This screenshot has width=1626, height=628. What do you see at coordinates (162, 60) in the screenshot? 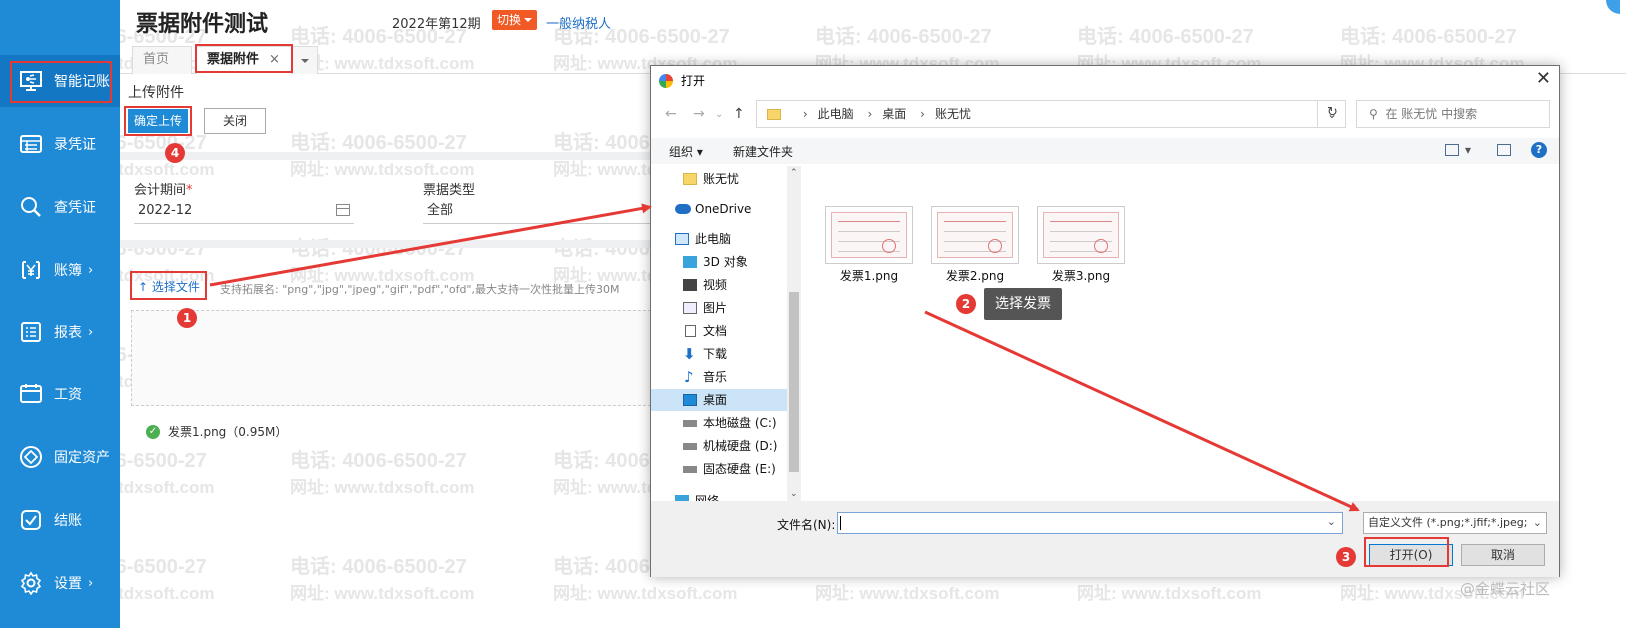
I see `tab-home: 首页` at bounding box center [162, 60].